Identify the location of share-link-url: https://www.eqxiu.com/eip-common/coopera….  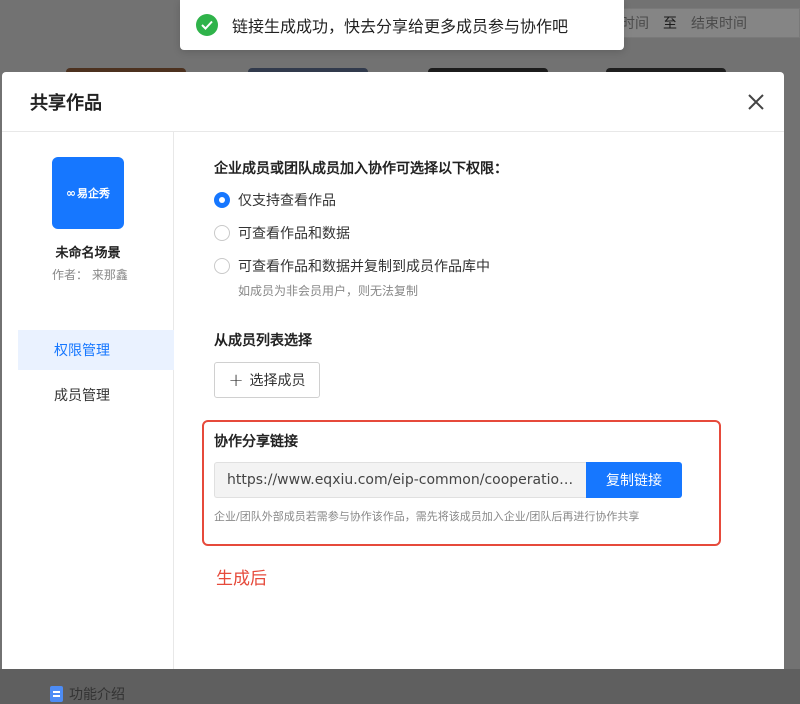
(400, 480).